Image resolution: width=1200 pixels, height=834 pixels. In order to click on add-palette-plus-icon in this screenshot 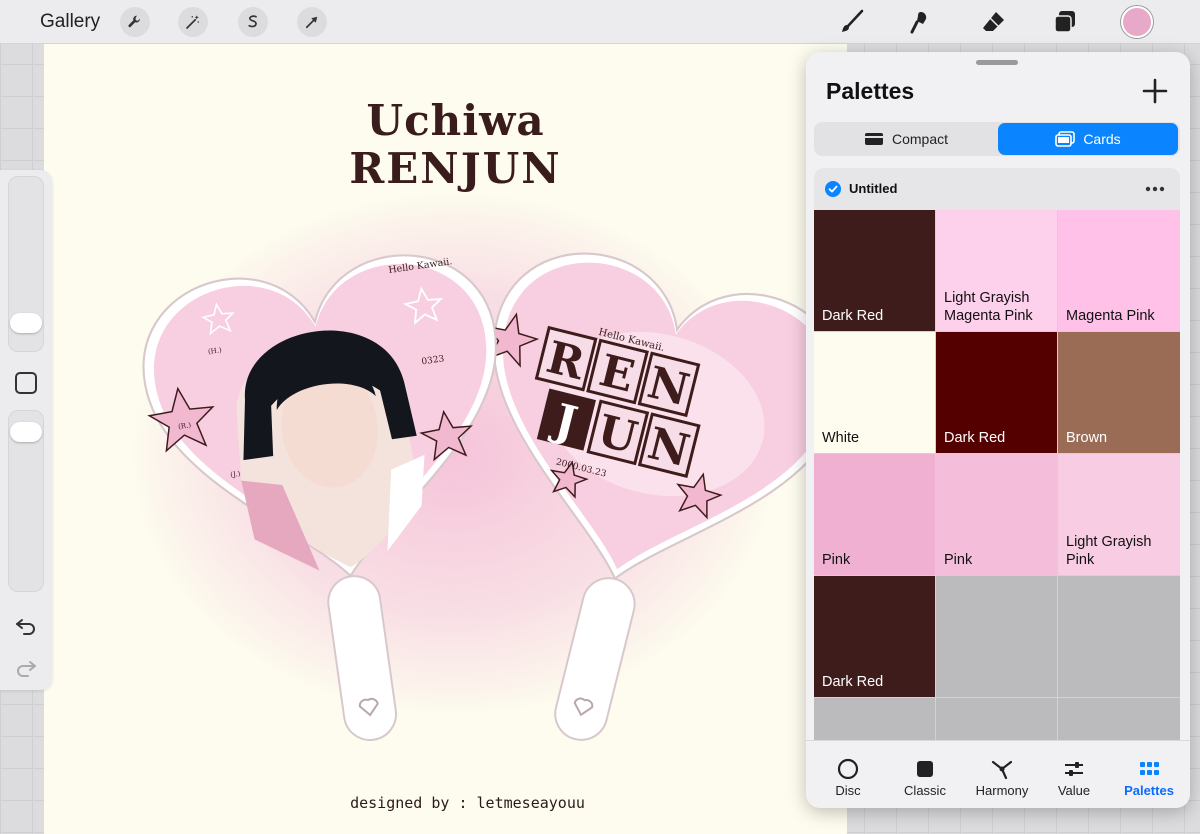, I will do `click(1155, 91)`.